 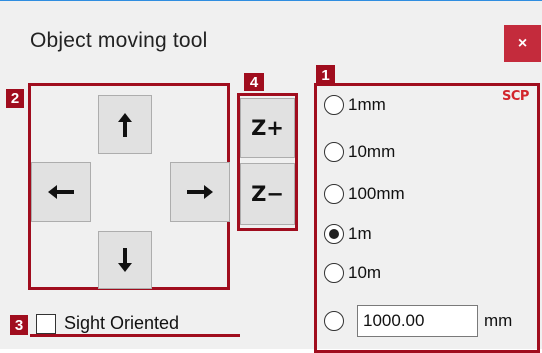 I want to click on close-button: ×, so click(x=522, y=43).